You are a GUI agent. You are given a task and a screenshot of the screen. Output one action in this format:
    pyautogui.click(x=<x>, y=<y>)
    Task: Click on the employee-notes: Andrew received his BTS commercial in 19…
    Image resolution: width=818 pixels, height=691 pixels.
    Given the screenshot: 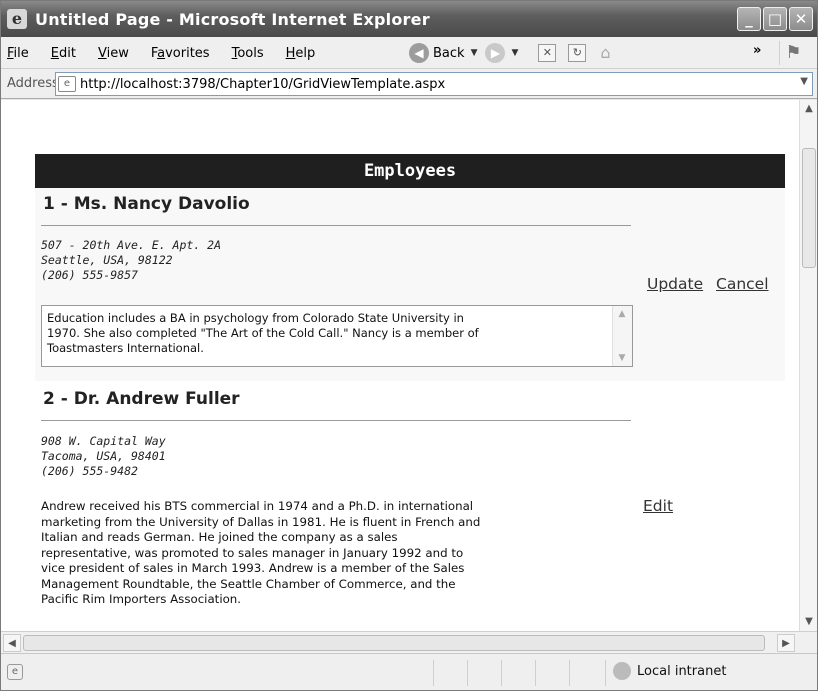 What is the action you would take?
    pyautogui.click(x=341, y=553)
    